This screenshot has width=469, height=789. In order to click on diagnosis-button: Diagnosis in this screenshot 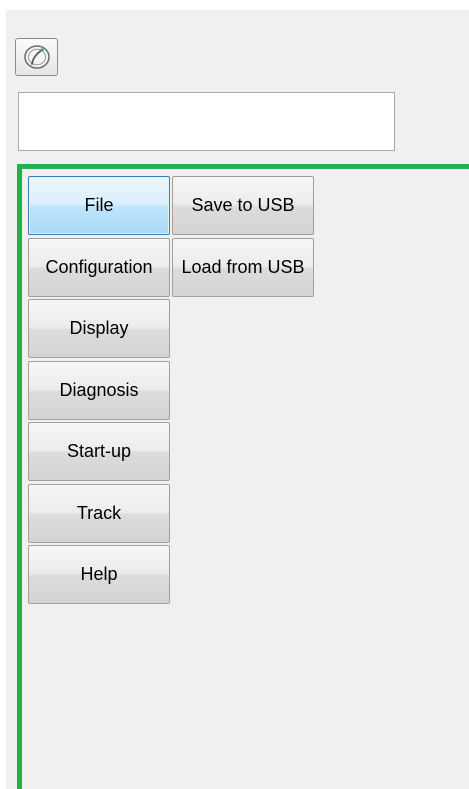, I will do `click(99, 390)`.